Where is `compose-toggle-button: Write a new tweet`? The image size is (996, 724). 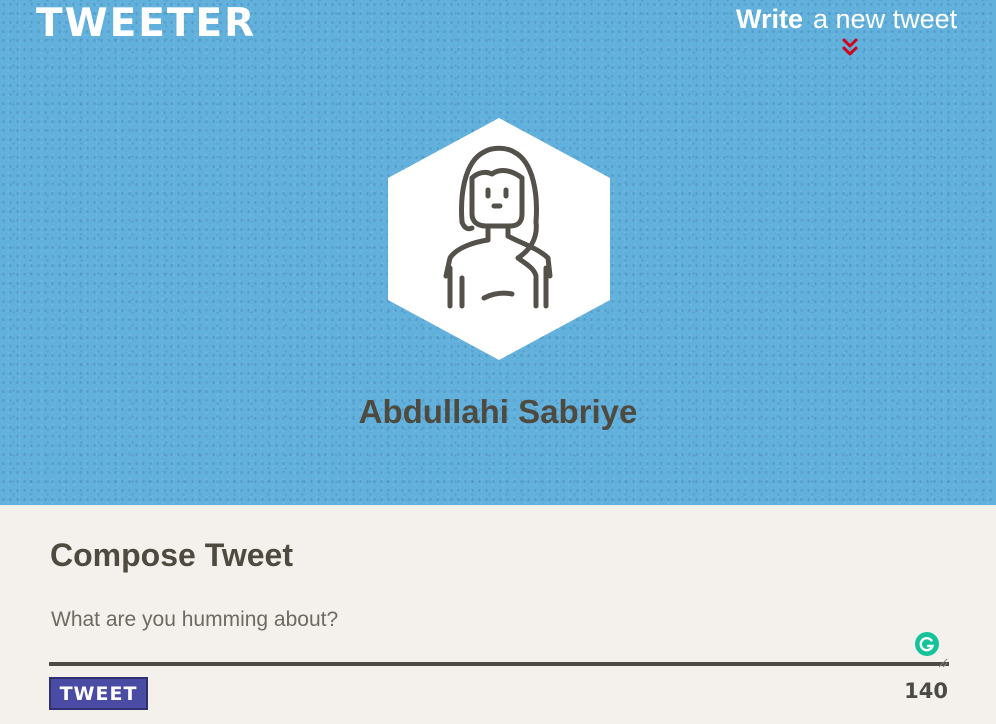 compose-toggle-button: Write a new tweet is located at coordinates (852, 31).